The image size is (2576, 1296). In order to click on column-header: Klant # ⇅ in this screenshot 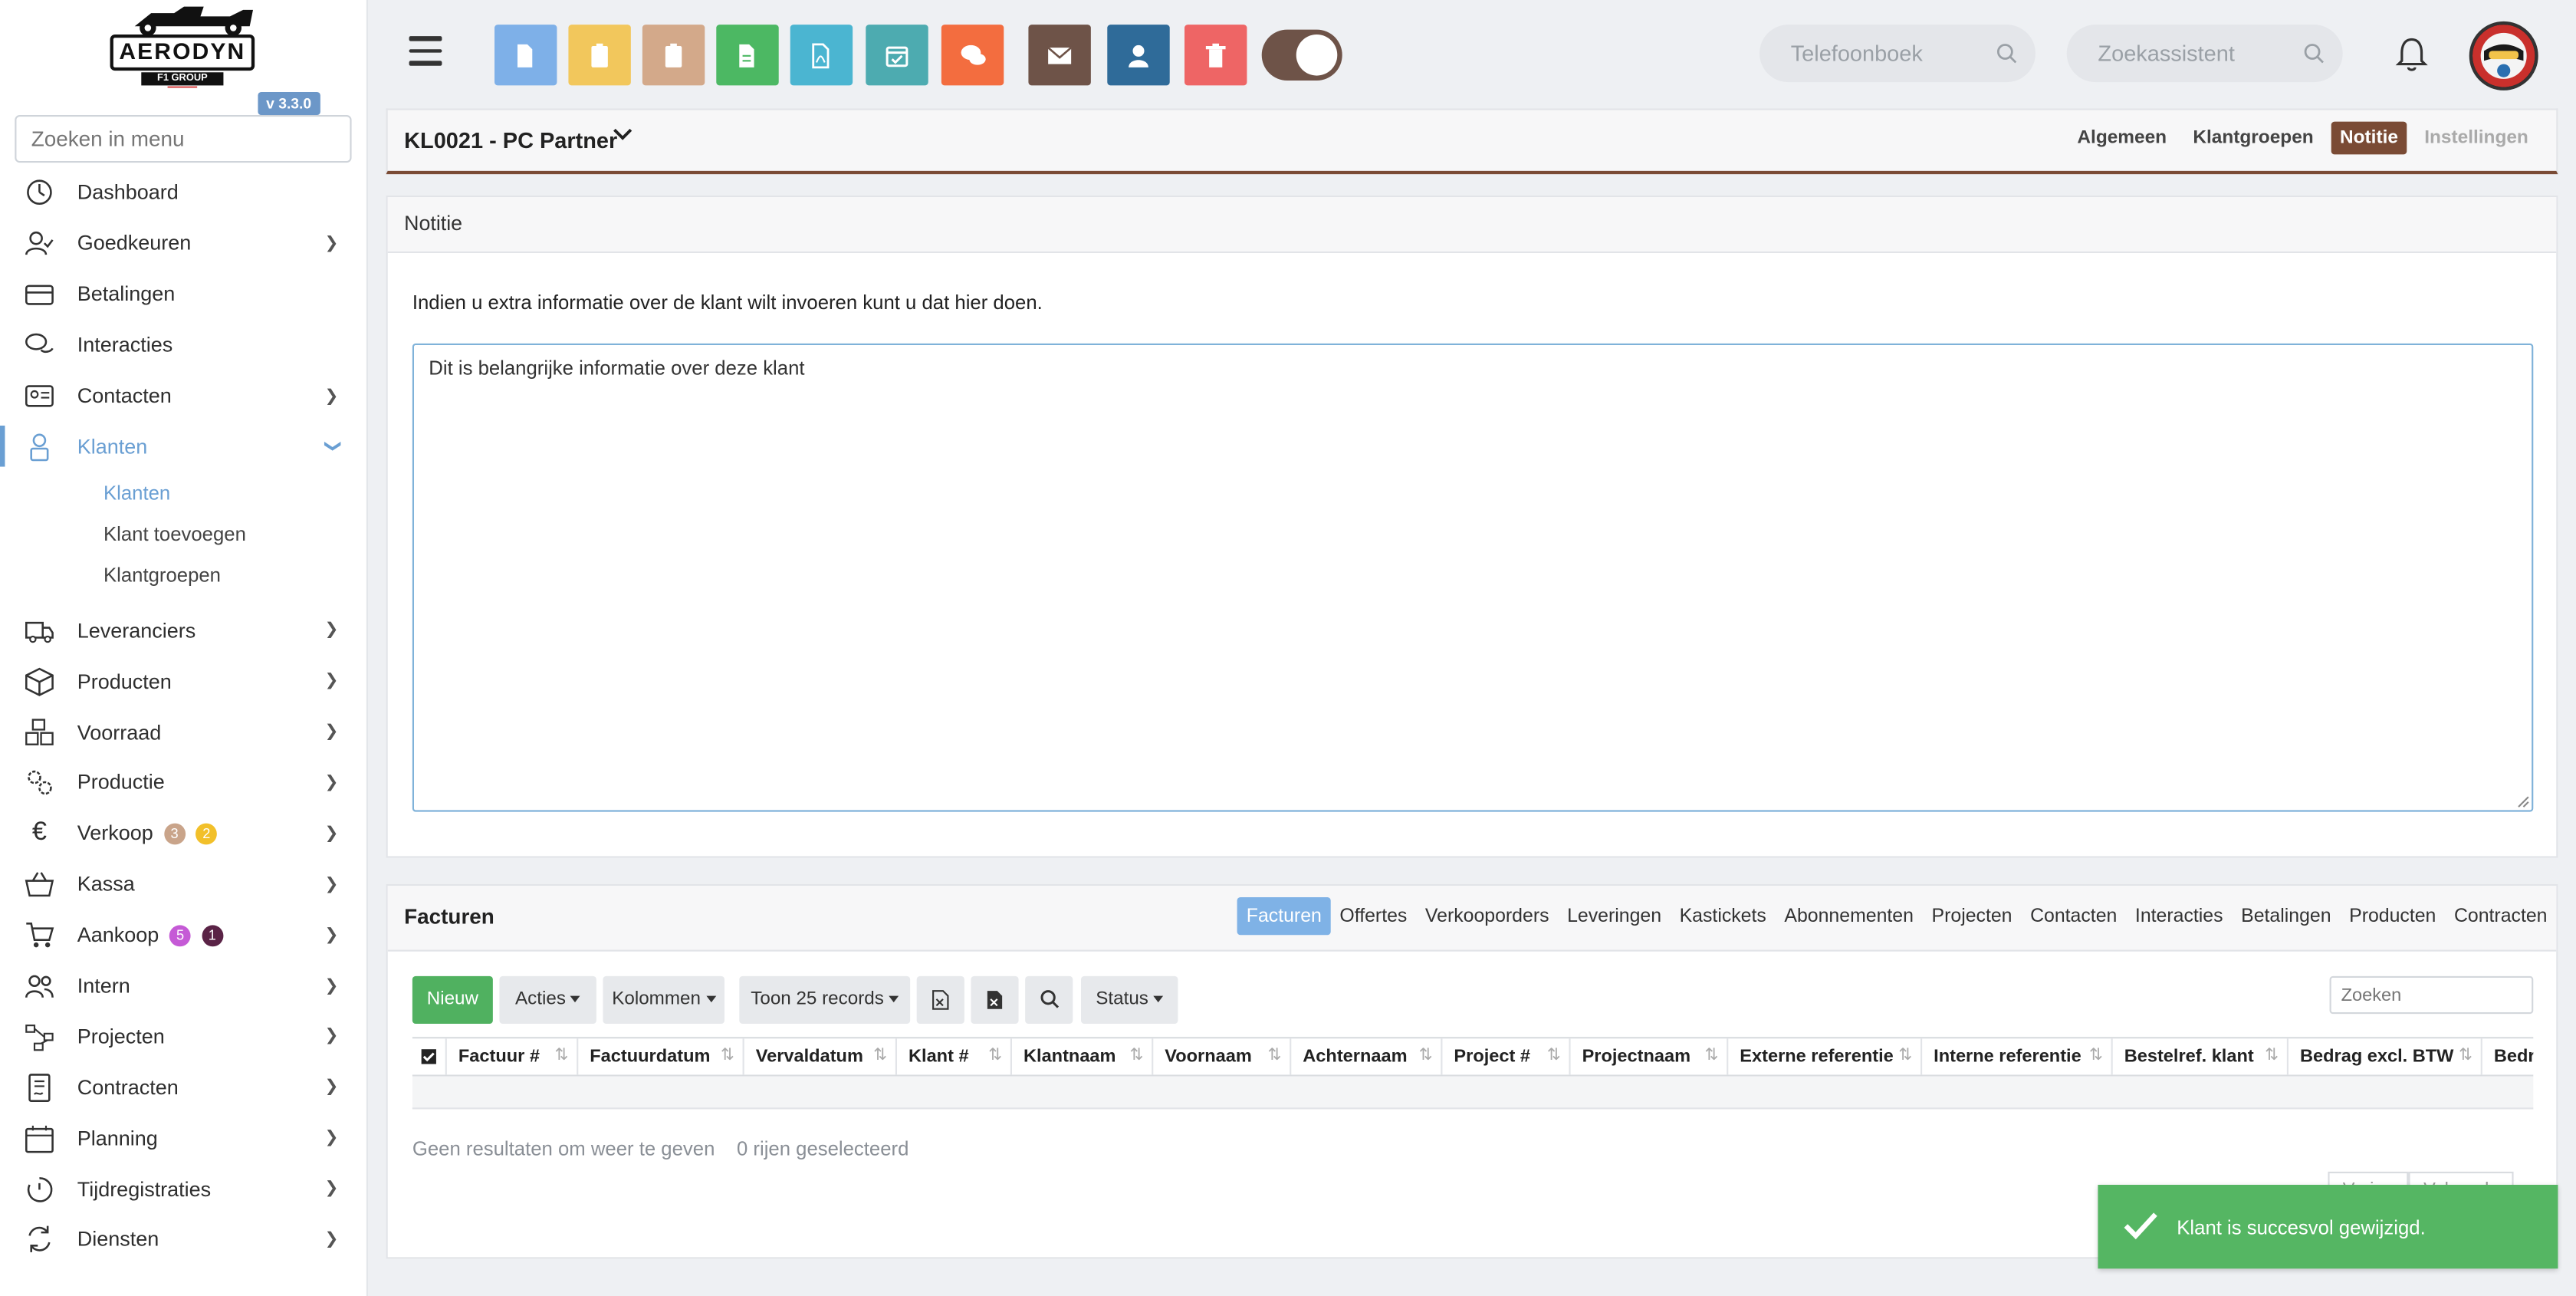, I will do `click(955, 1056)`.